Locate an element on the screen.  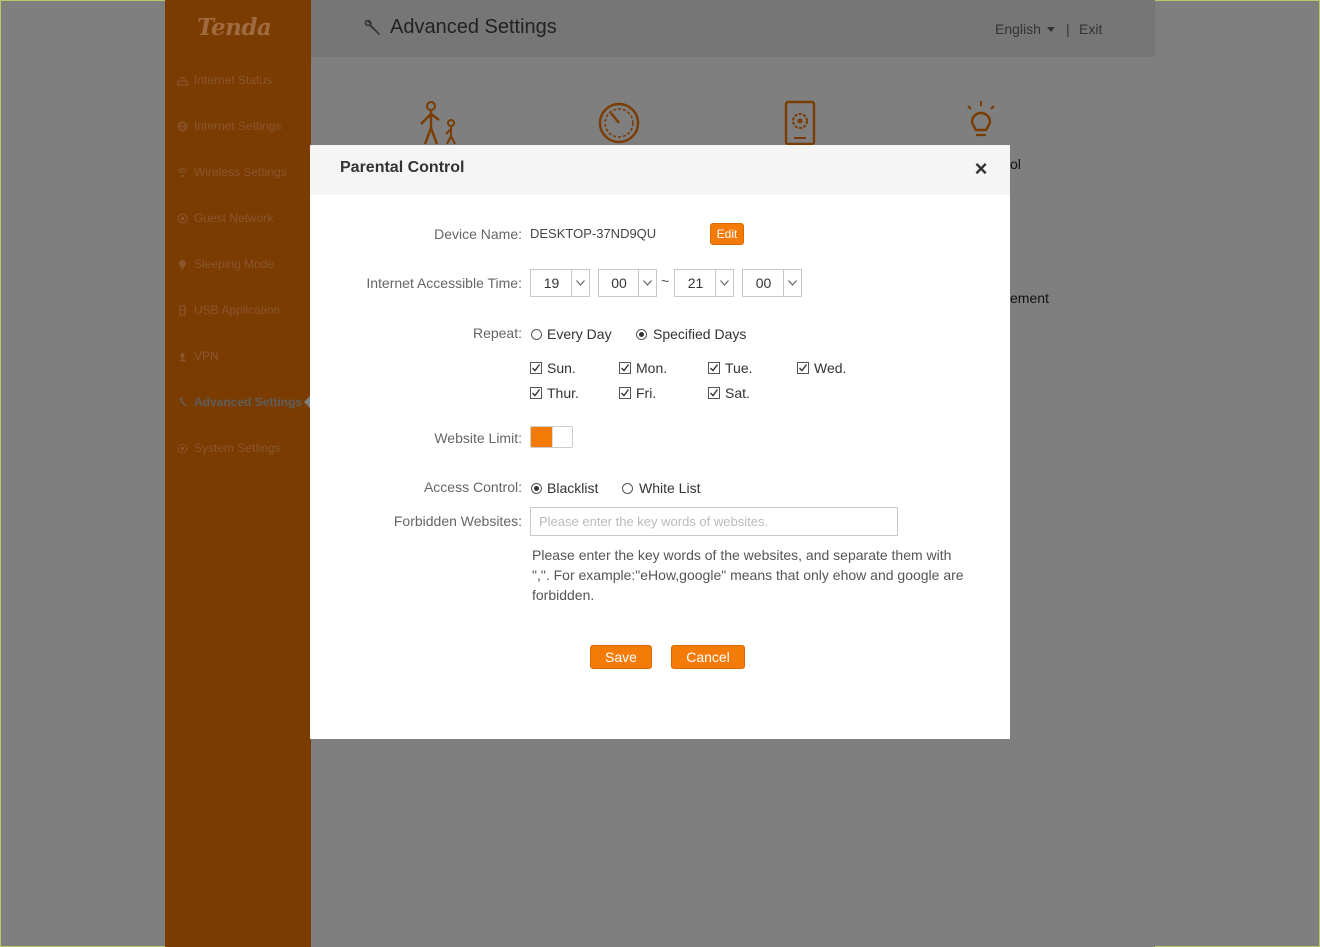
sidebar-item-label: VPN is located at coordinates (206, 356).